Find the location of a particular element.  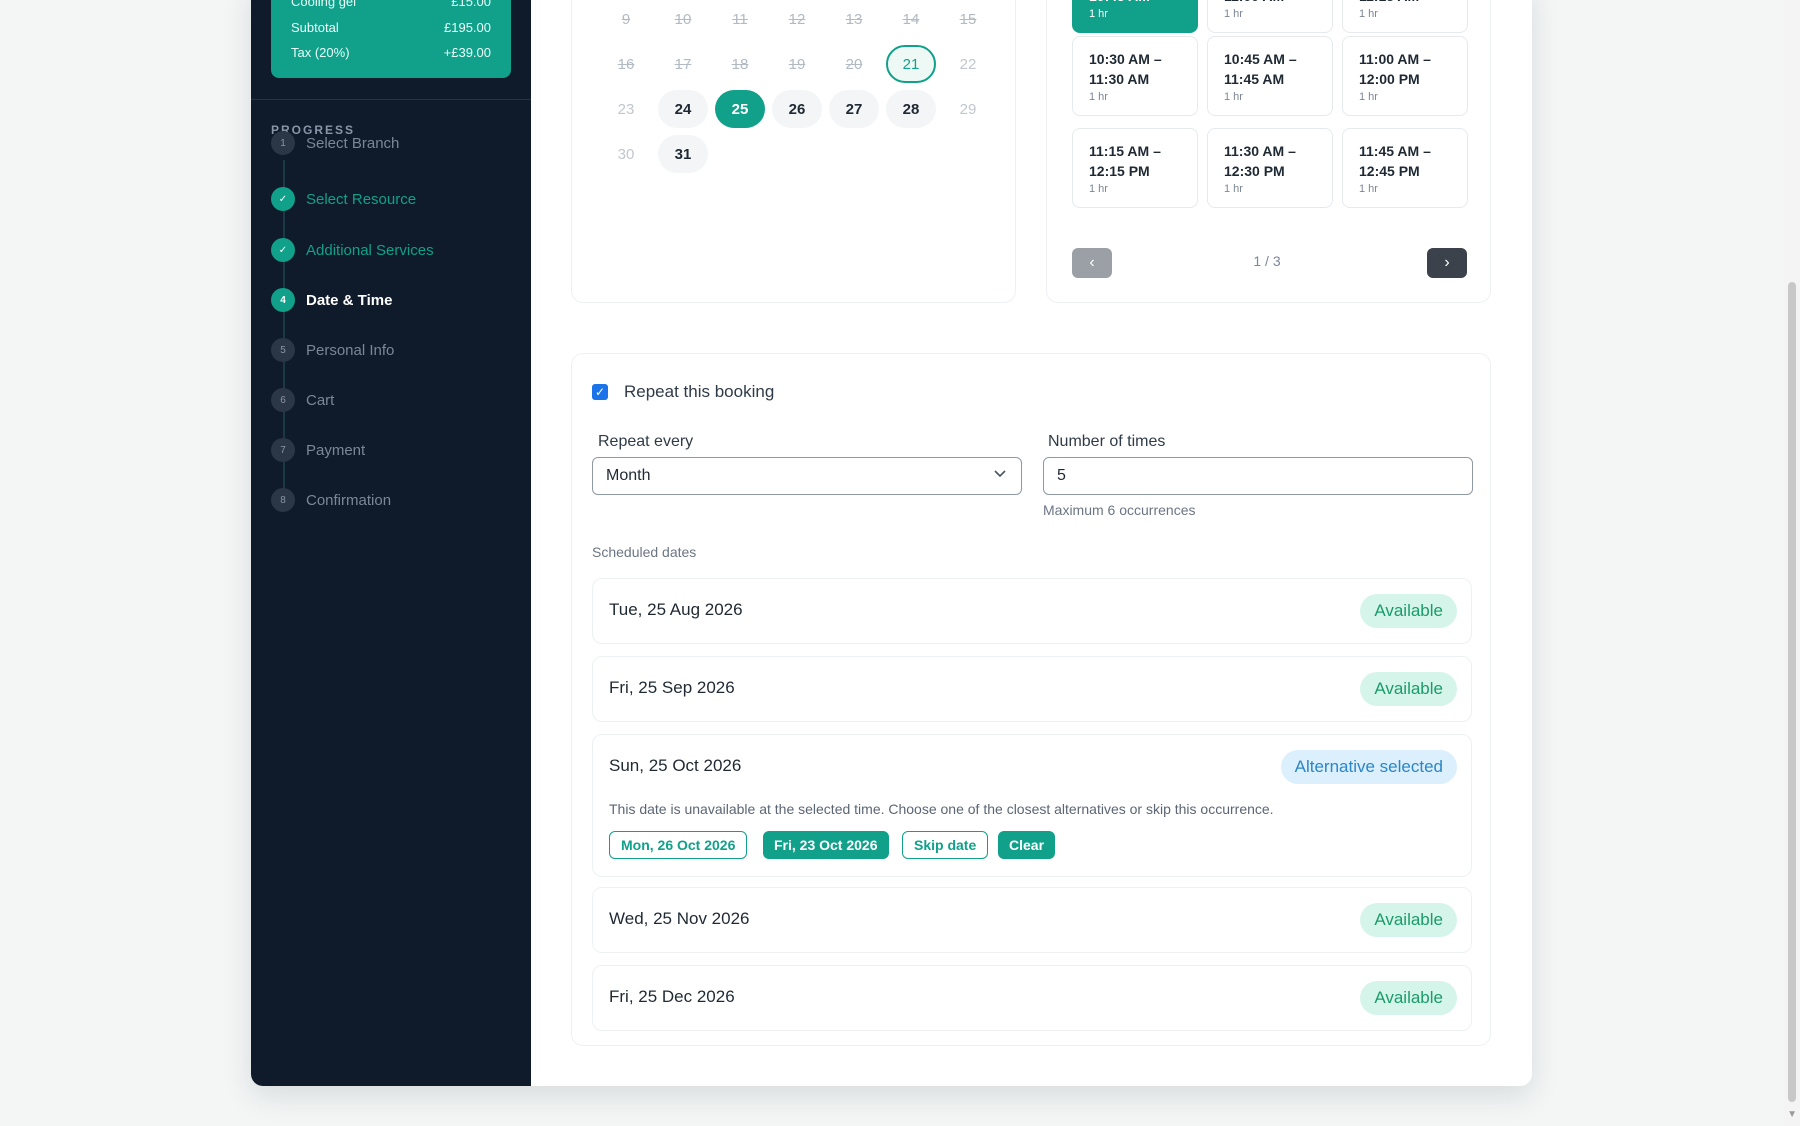

calendar-day: 26 is located at coordinates (797, 109).